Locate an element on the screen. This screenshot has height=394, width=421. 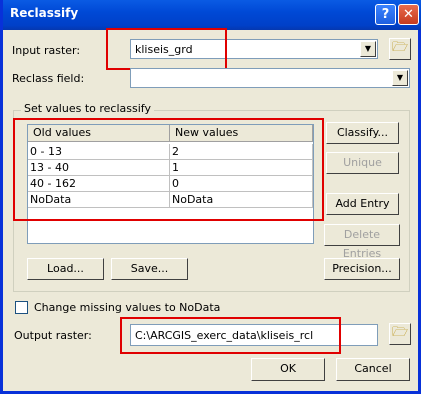
delete-entries-button: Delete Entries is located at coordinates (362, 242).